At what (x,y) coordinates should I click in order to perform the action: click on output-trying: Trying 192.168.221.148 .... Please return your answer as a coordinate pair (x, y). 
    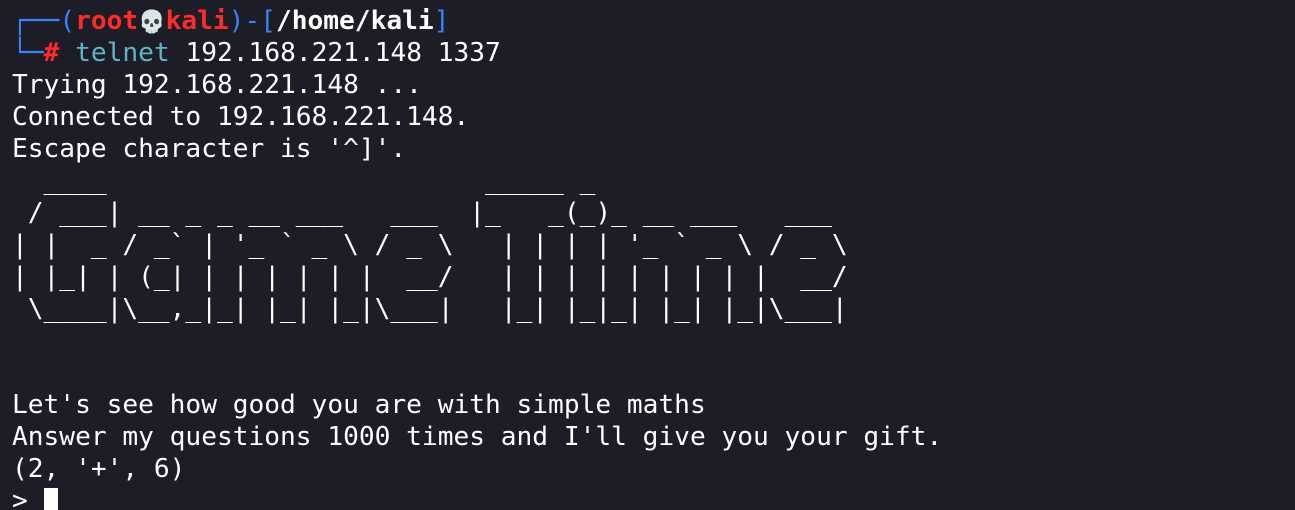
    Looking at the image, I should click on (217, 85).